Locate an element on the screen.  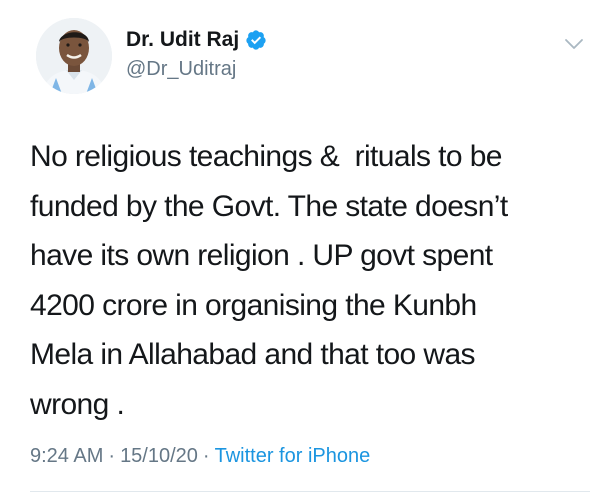
tweet-date: 15/10/20 is located at coordinates (159, 456).